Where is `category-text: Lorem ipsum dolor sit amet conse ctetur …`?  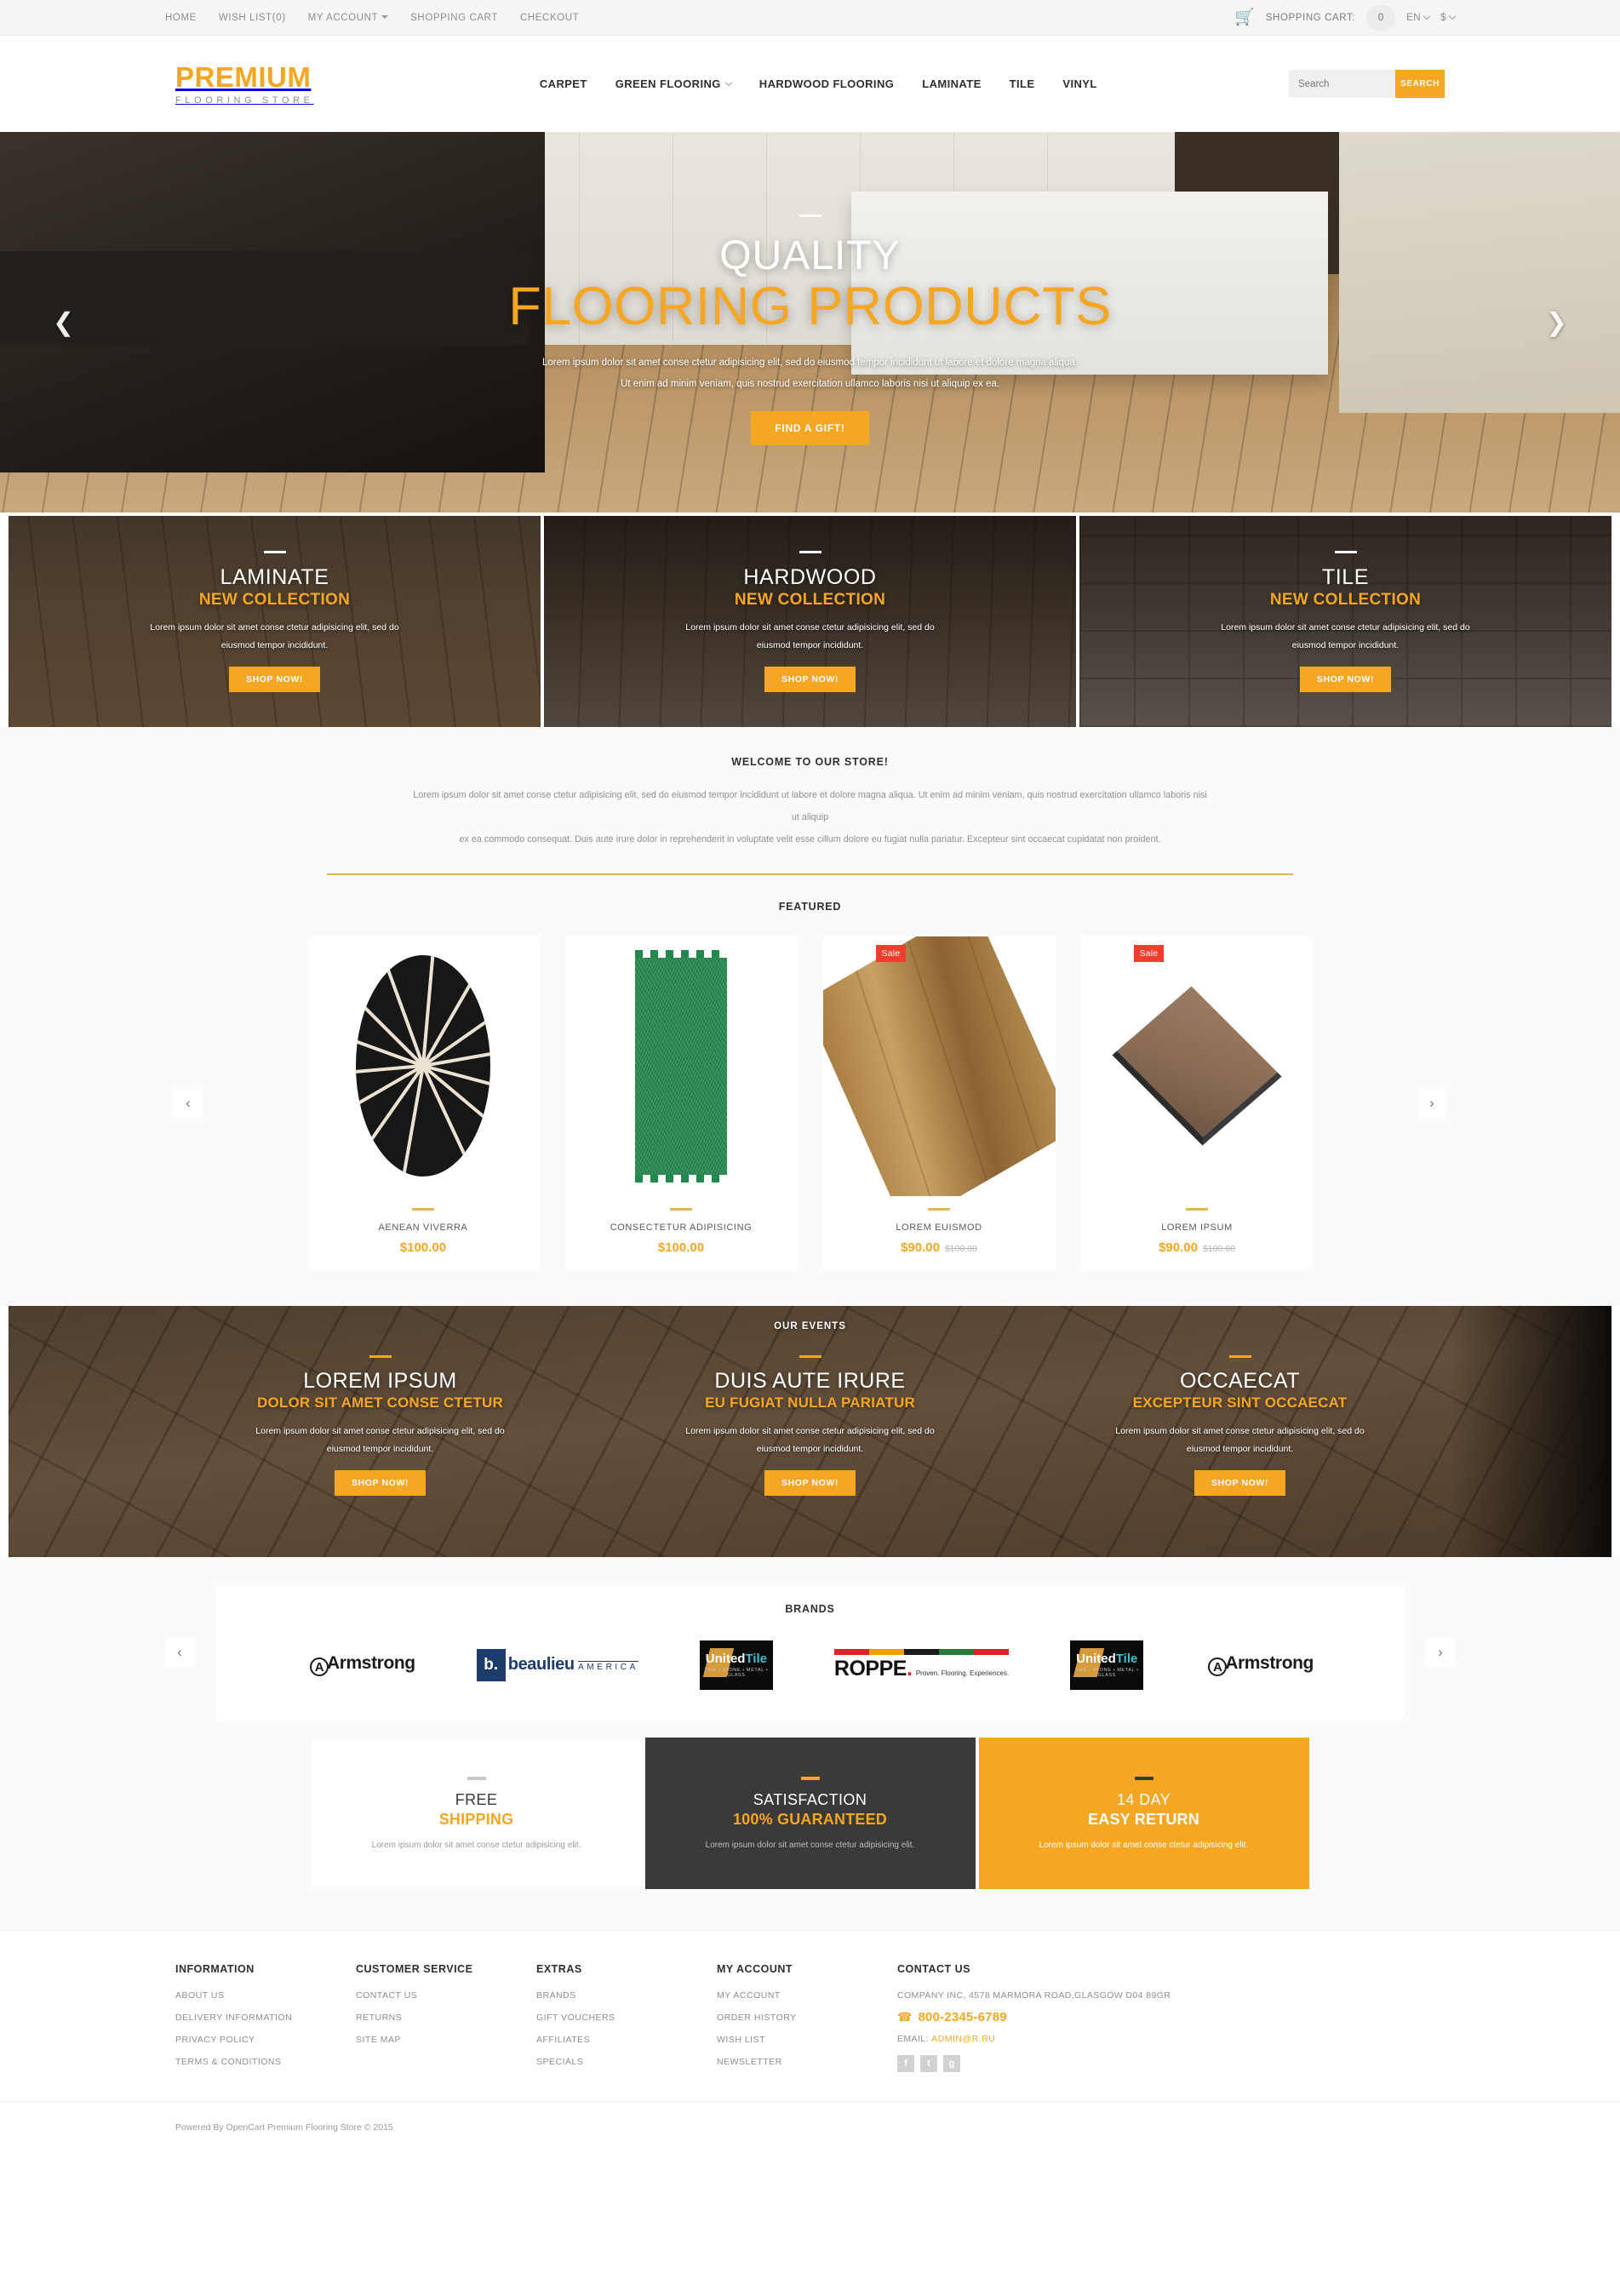 category-text: Lorem ipsum dolor sit amet conse ctetur … is located at coordinates (810, 636).